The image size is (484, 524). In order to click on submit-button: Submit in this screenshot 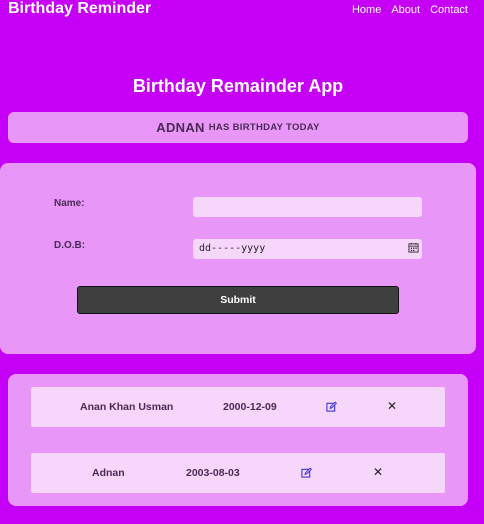, I will do `click(238, 300)`.